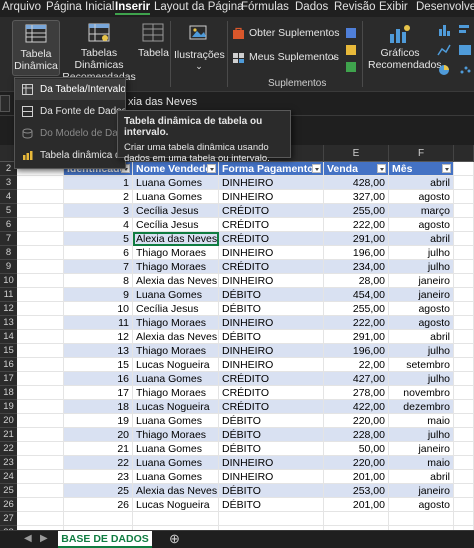 The height and width of the screenshot is (548, 474). Describe the element at coordinates (98, 323) in the screenshot. I see `cell: 11` at that location.